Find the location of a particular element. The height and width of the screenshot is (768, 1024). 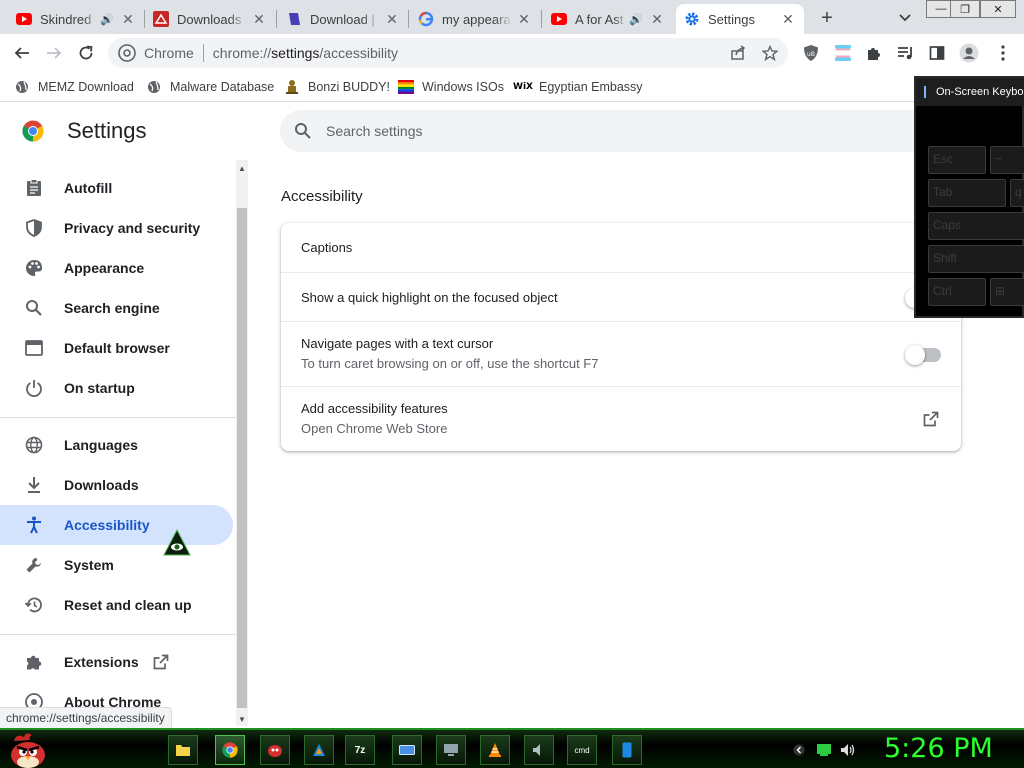

phone-icon is located at coordinates (627, 750).